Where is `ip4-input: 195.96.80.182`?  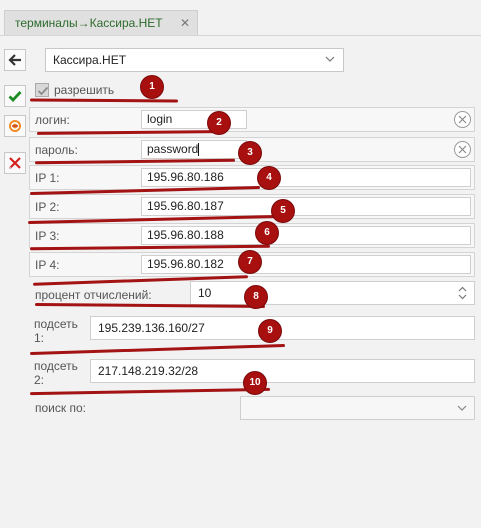
ip4-input: 195.96.80.182 is located at coordinates (306, 264).